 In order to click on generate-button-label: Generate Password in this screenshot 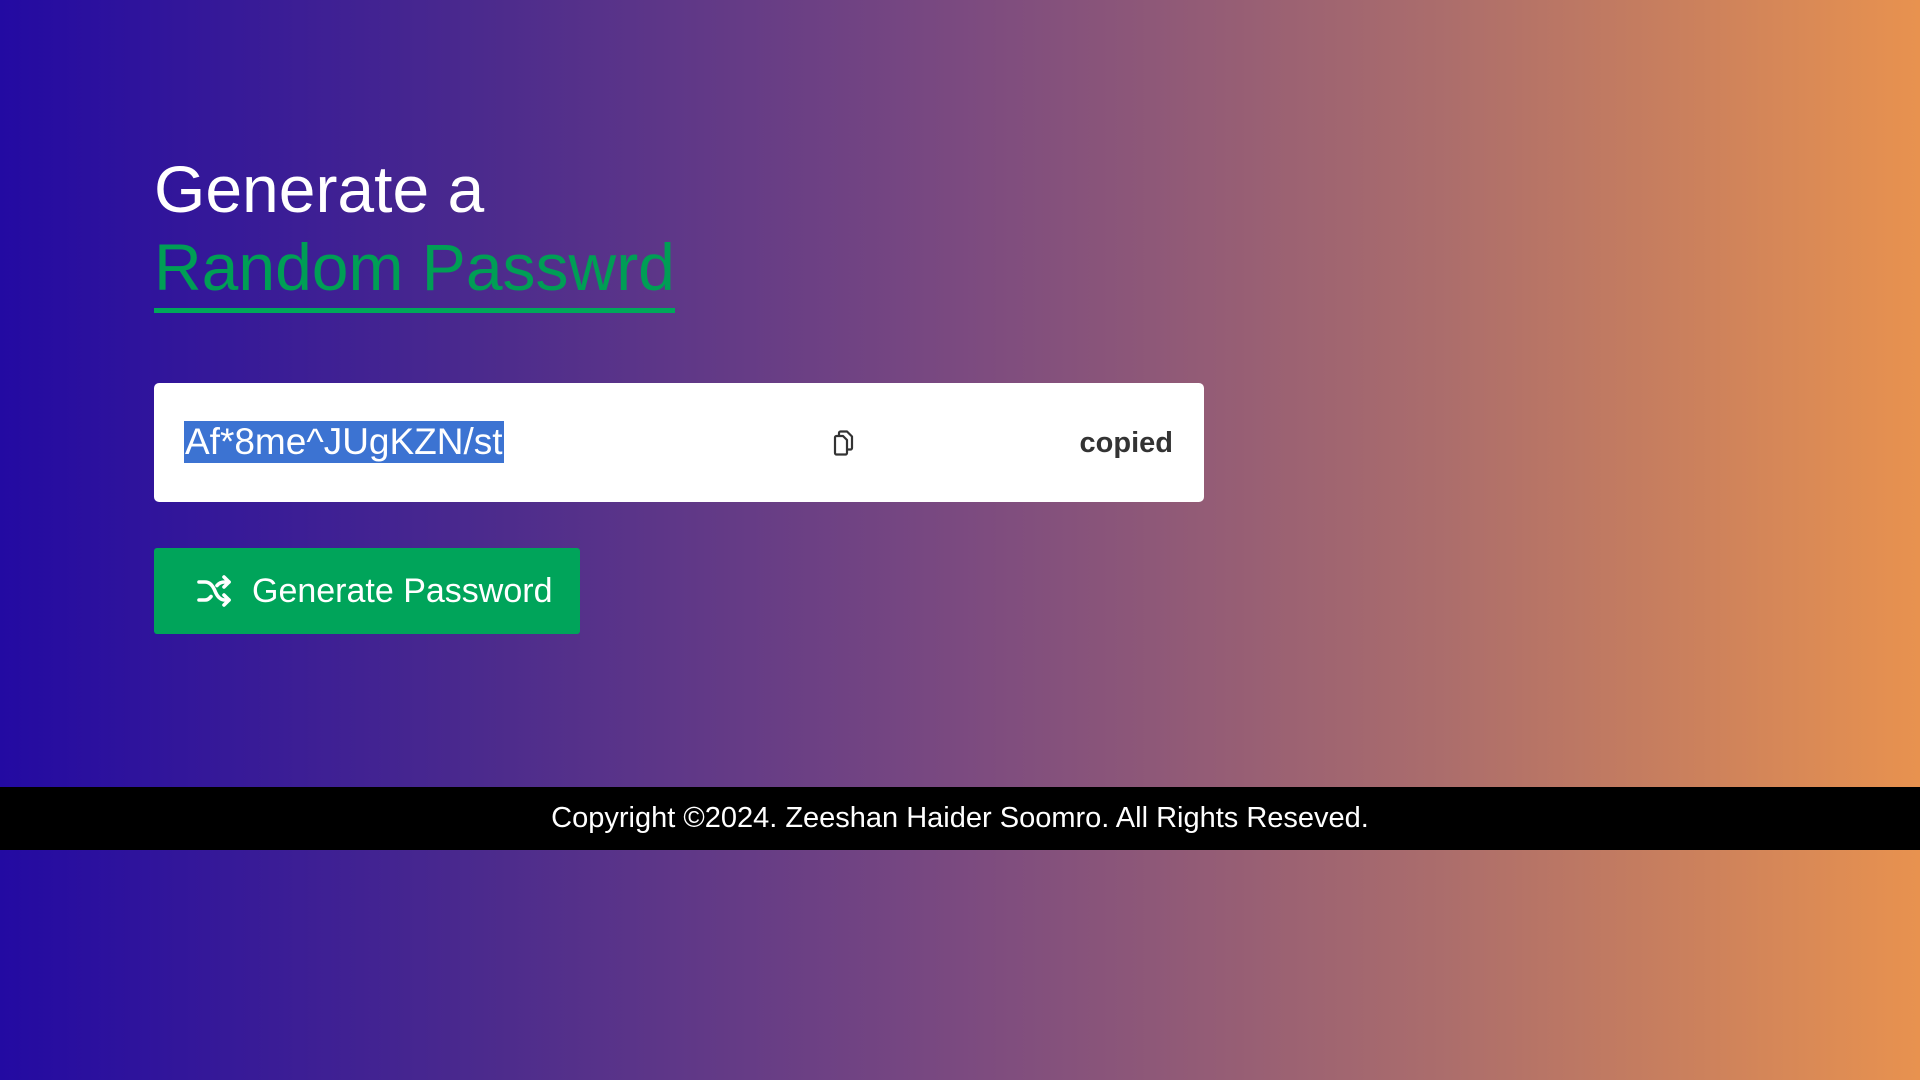, I will do `click(402, 590)`.